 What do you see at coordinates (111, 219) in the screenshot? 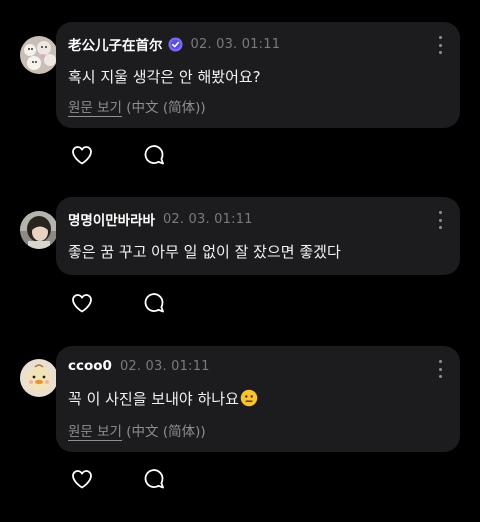
I see `username: 명명이만바라바` at bounding box center [111, 219].